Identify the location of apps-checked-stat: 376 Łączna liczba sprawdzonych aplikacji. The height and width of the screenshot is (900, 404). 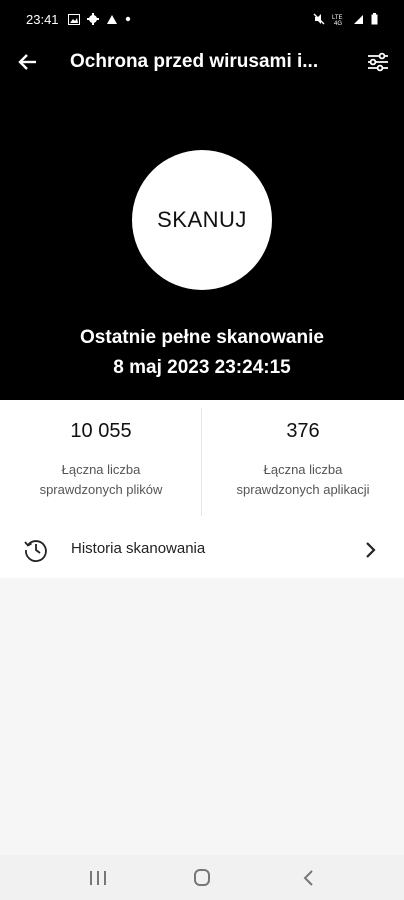
(303, 461).